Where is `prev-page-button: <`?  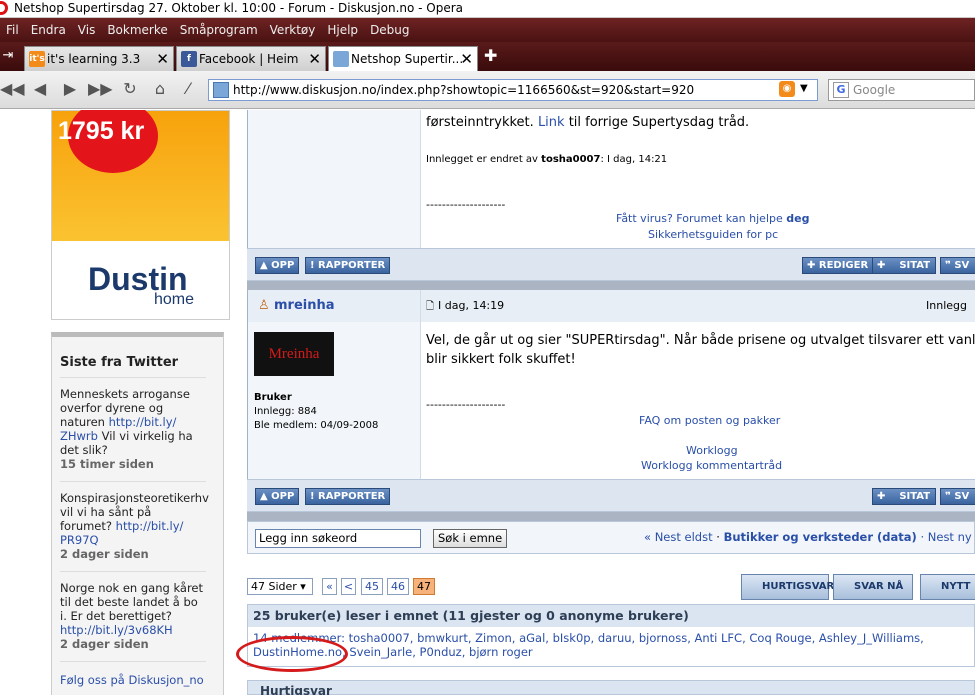 prev-page-button: < is located at coordinates (348, 586).